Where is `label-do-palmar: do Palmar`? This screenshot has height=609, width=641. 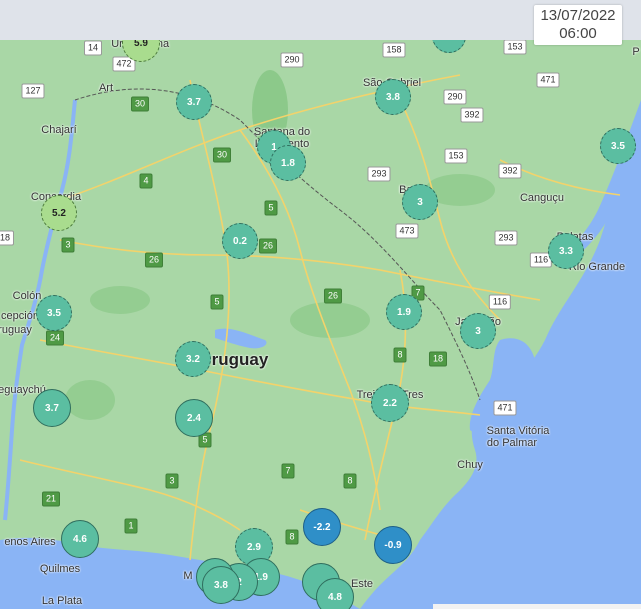 label-do-palmar: do Palmar is located at coordinates (512, 443).